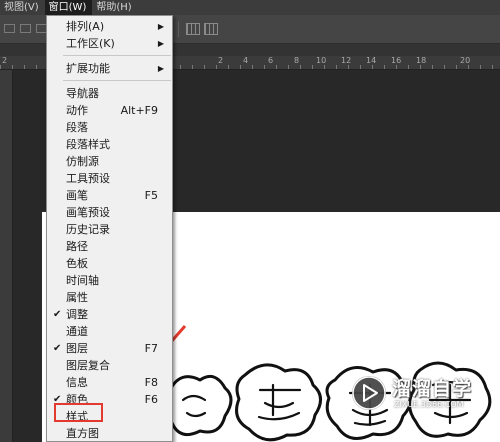  I want to click on align-left-icon, so click(9, 28).